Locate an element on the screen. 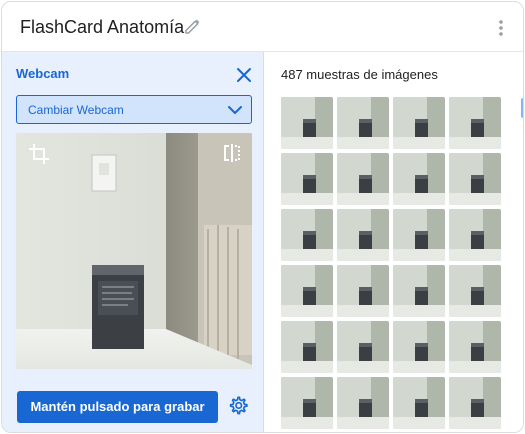 Image resolution: width=525 pixels, height=434 pixels. sample-count: 487 muestras de imágenes is located at coordinates (359, 74).